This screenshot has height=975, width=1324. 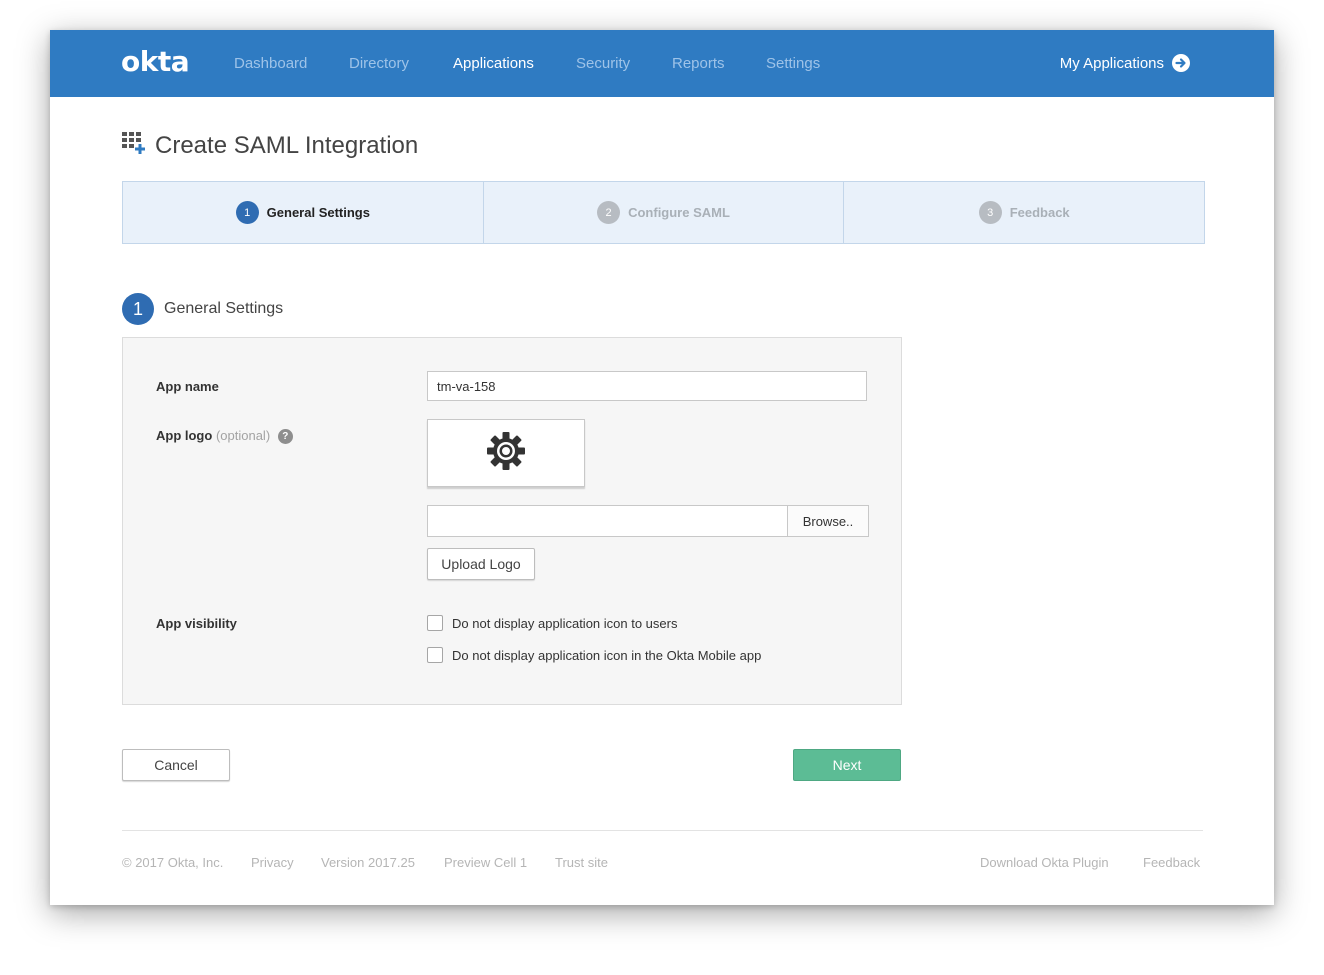 I want to click on nav-reports: Reports, so click(x=698, y=63).